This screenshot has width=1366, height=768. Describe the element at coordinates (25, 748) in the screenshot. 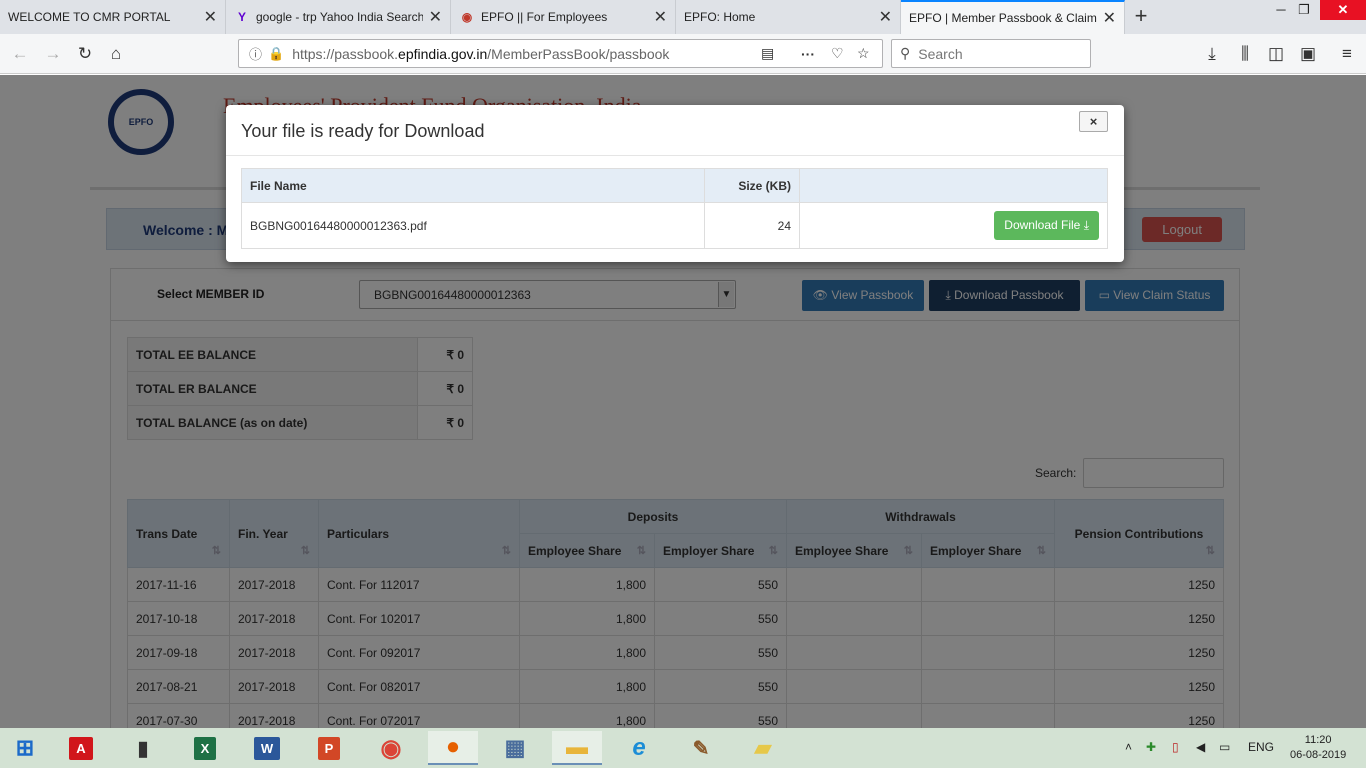

I see `windows-start-icon: ⊞` at that location.